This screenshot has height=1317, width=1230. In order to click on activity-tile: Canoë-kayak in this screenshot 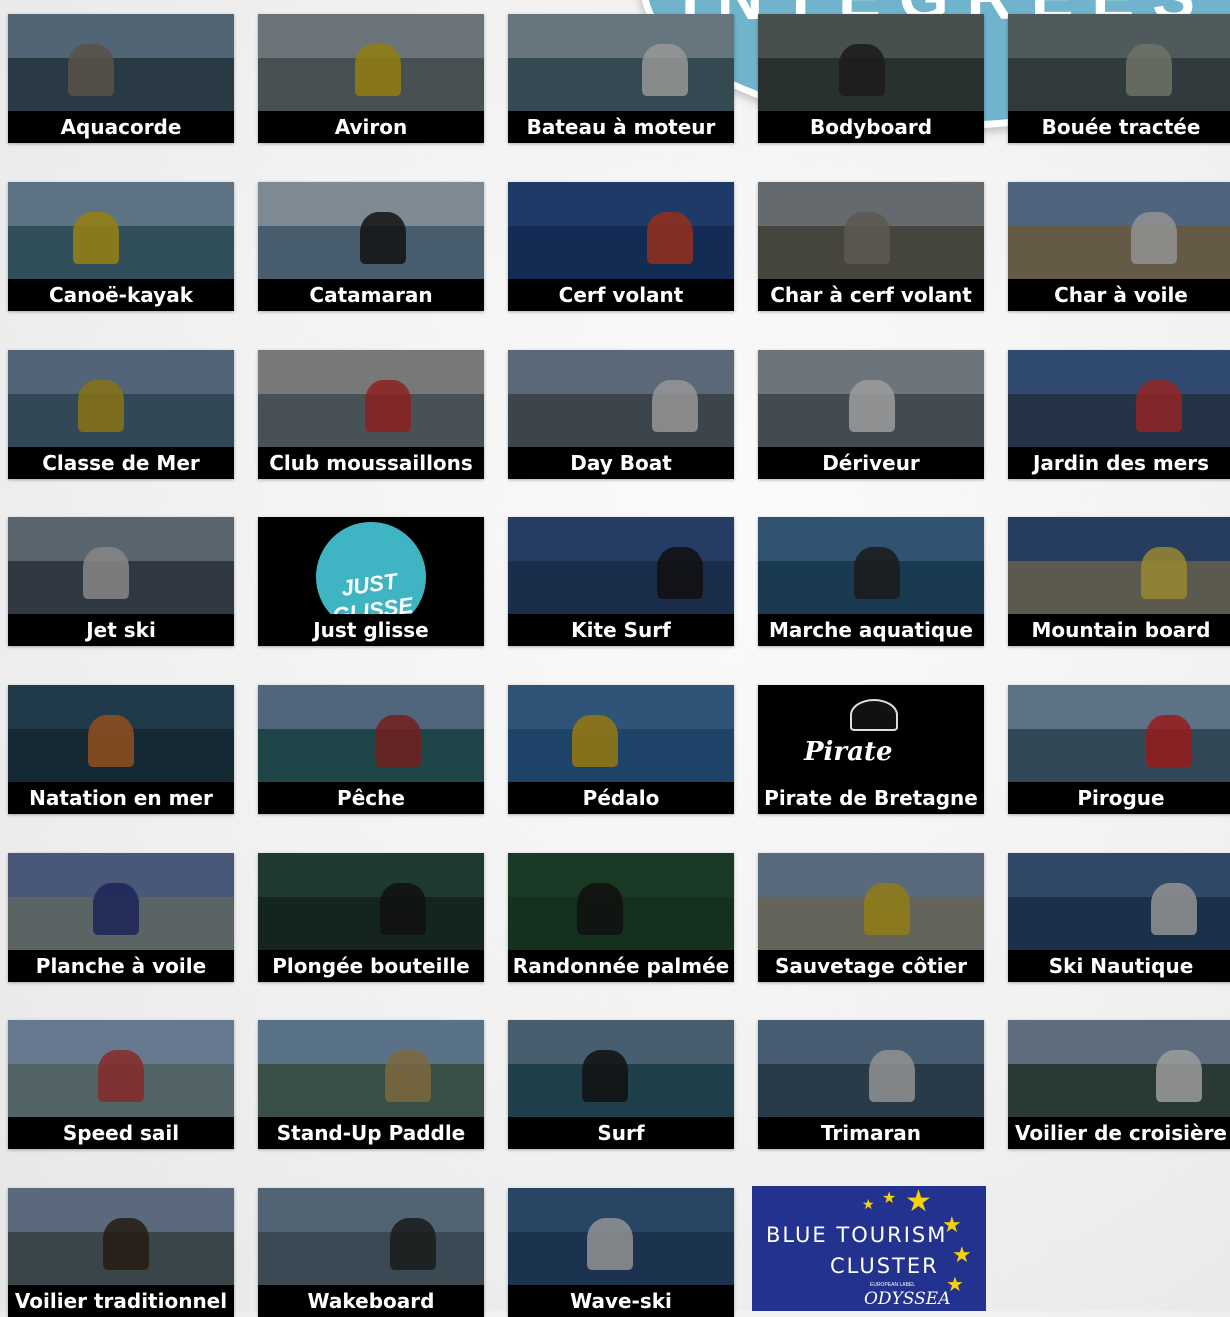, I will do `click(121, 246)`.